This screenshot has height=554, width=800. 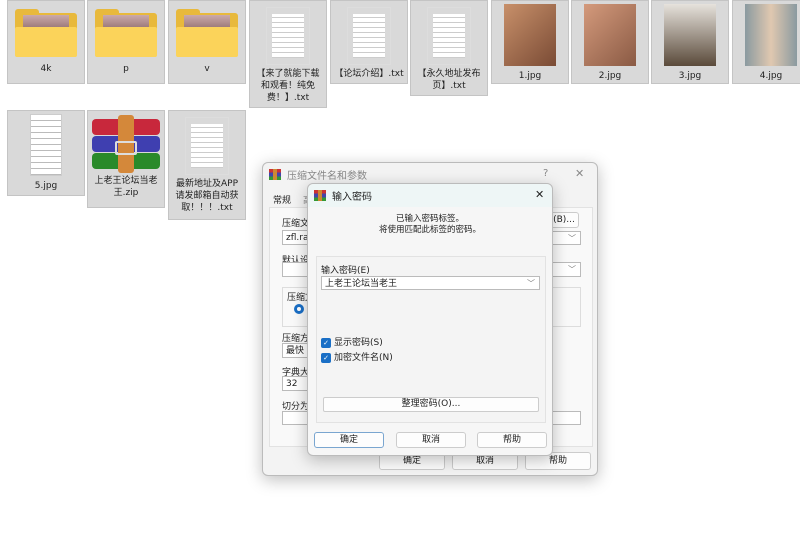 I want to click on password-combobox: 上老王论坛当老王 ﹀, so click(x=430, y=283).